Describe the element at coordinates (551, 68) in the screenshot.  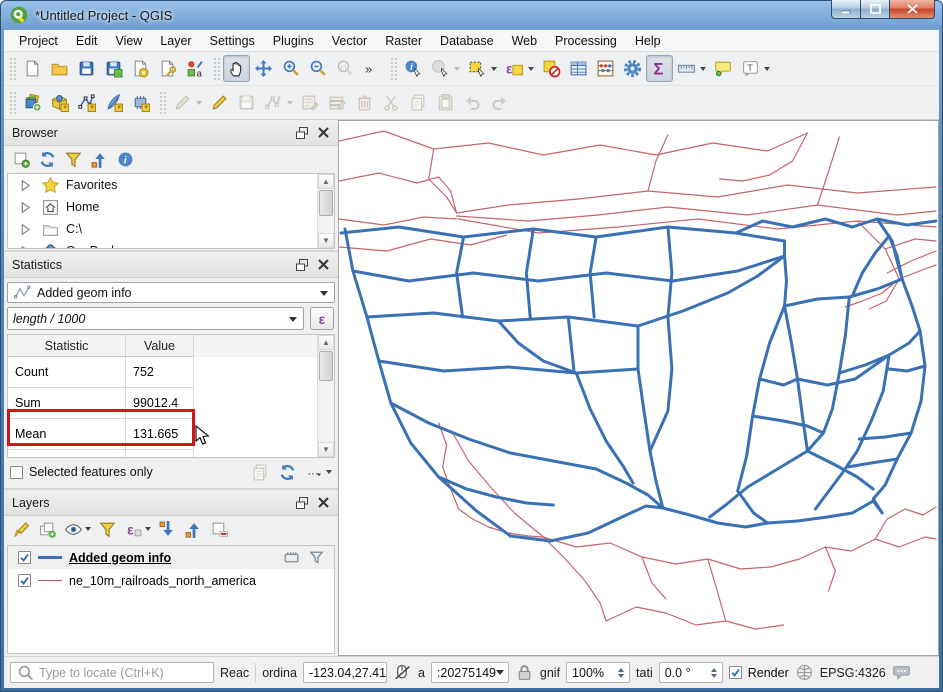
I see `deselect-features-button` at that location.